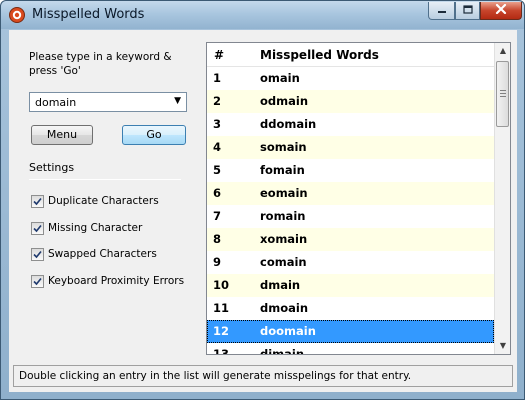  Describe the element at coordinates (284, 239) in the screenshot. I see `row-word: xomain` at that location.